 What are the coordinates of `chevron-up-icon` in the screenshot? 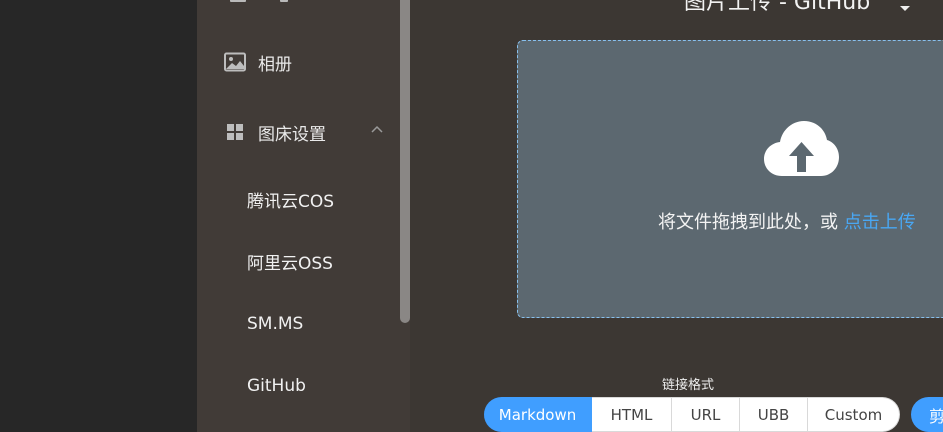 It's located at (377, 129).